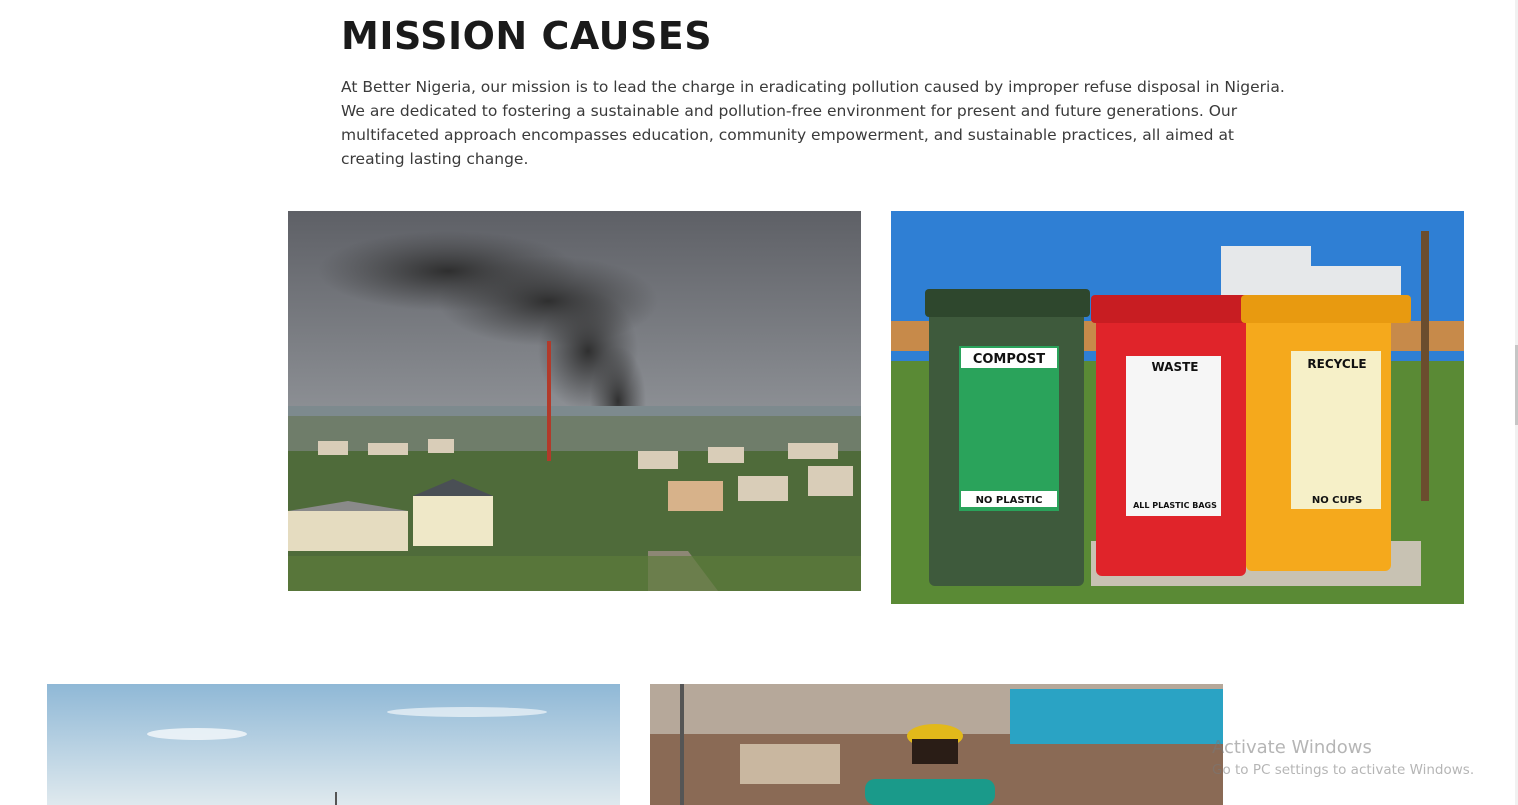 The width and height of the screenshot is (1518, 805). What do you see at coordinates (1174, 367) in the screenshot?
I see `svg-text: WASTE` at bounding box center [1174, 367].